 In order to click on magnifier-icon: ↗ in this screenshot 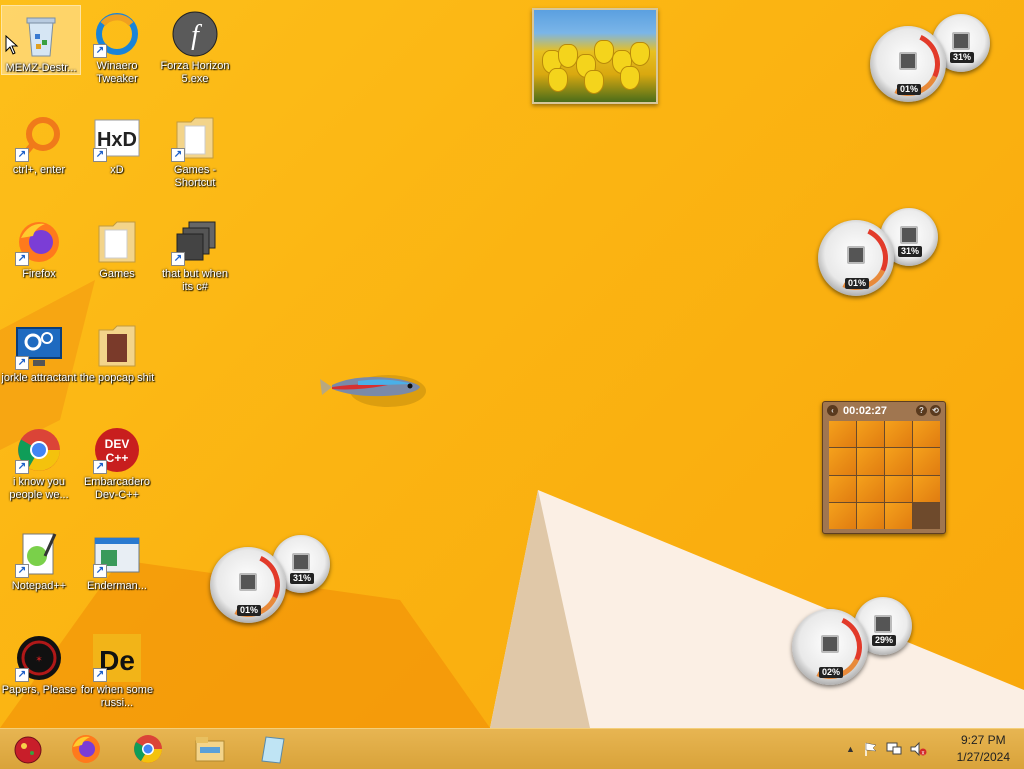, I will do `click(39, 138)`.